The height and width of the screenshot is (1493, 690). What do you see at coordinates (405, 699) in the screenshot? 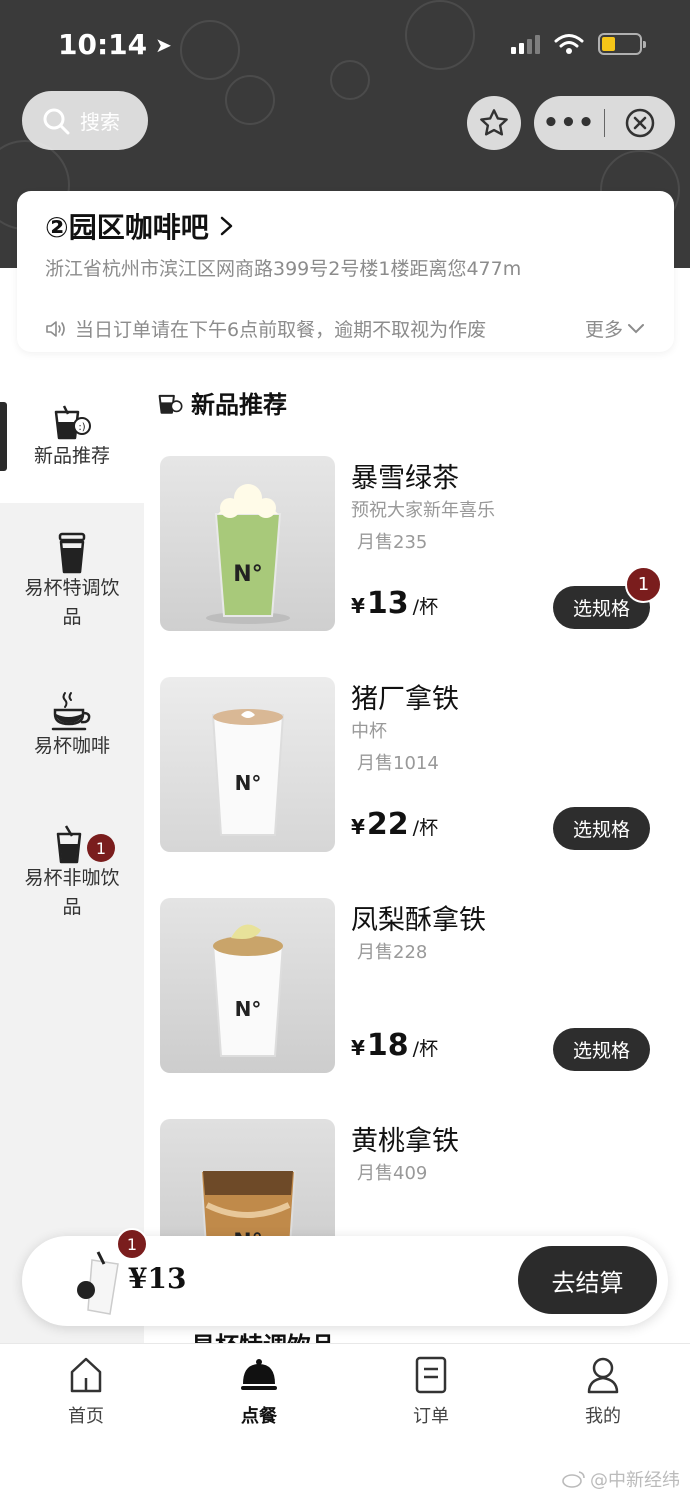
I see `product-name: 猪厂拿铁` at bounding box center [405, 699].